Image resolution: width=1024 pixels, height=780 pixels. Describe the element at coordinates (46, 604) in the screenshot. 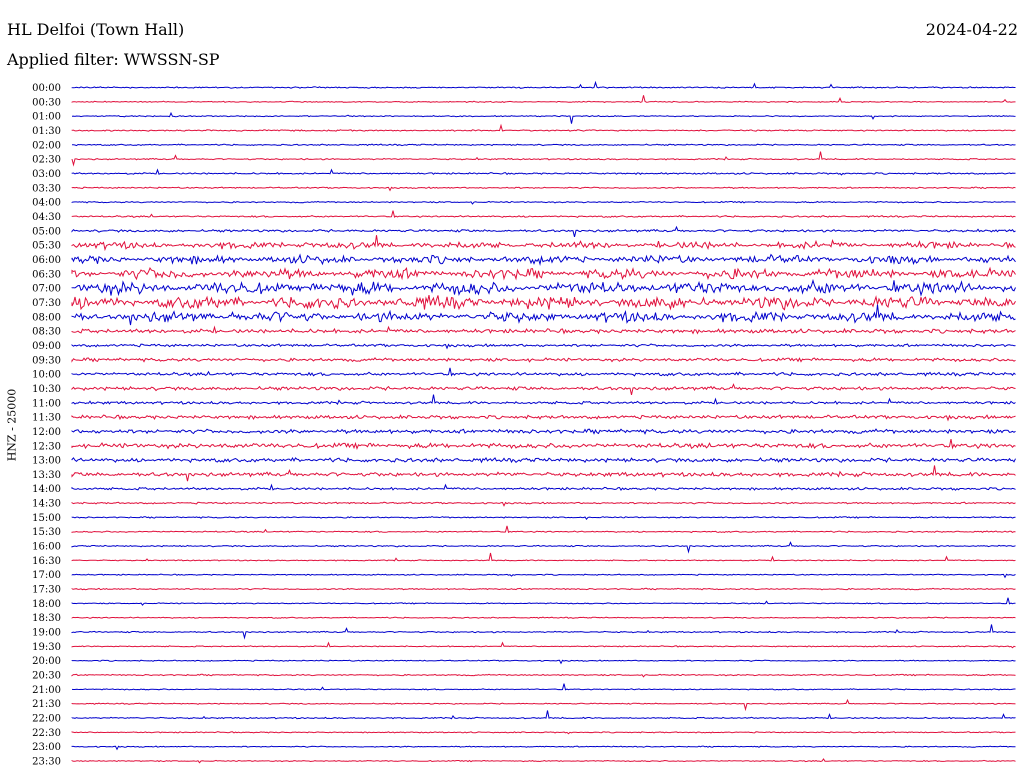

I see `row-time-label: 18:00` at that location.